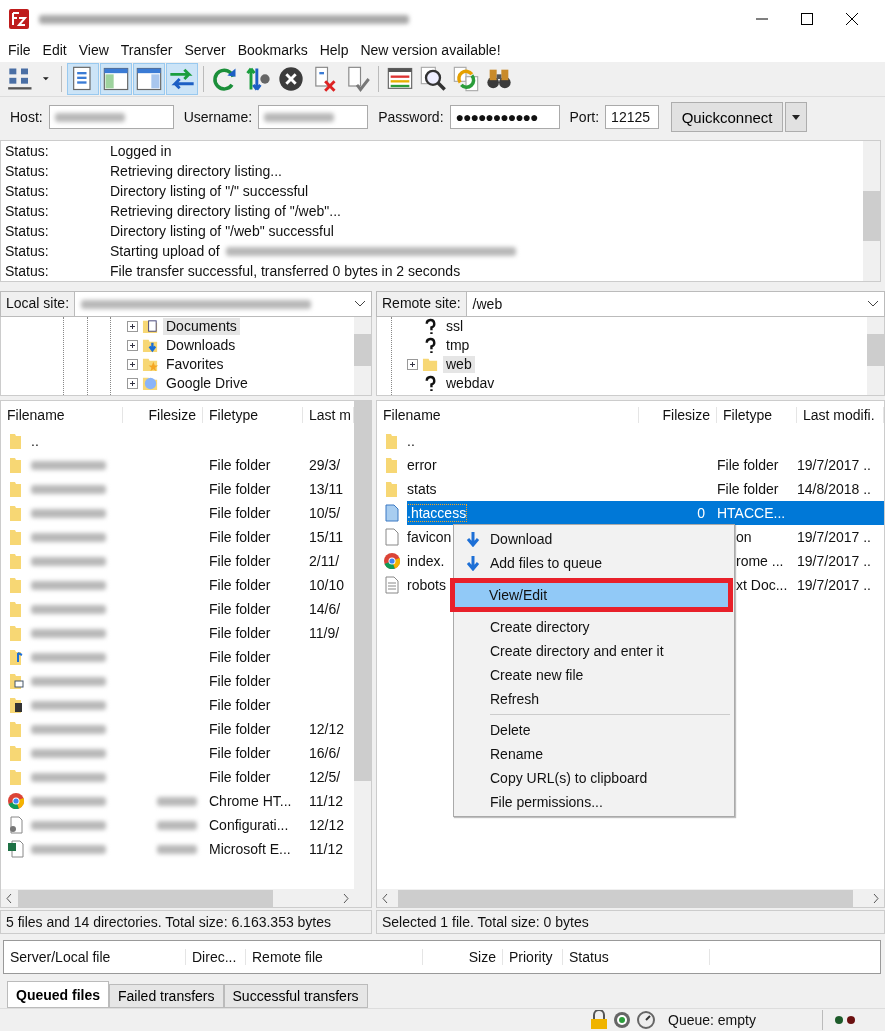  What do you see at coordinates (594, 651) in the screenshot?
I see `menu-item: Create directory and enter it` at bounding box center [594, 651].